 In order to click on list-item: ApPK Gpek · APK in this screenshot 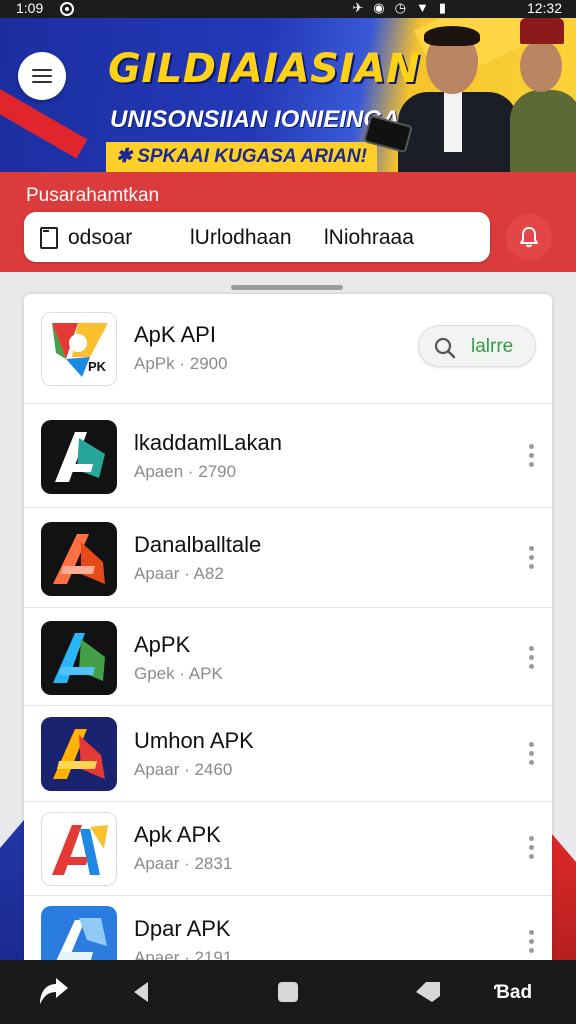, I will do `click(288, 657)`.